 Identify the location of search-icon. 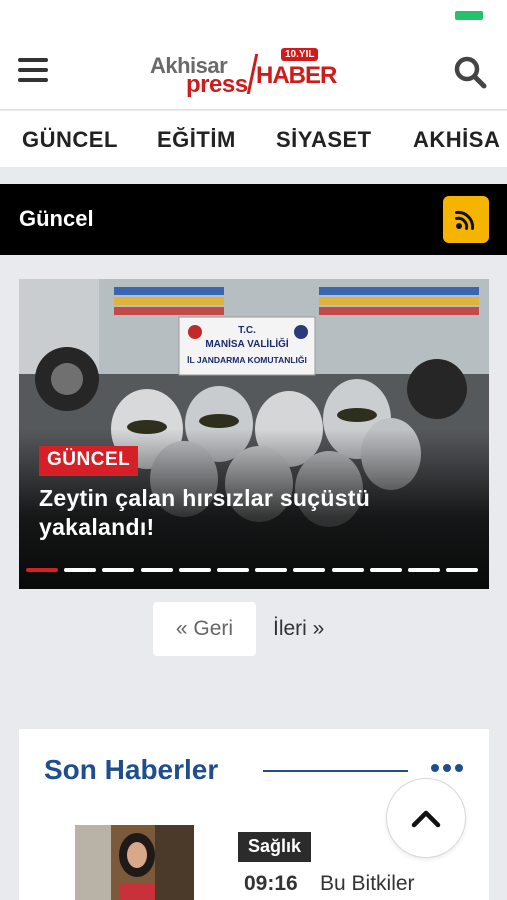
(470, 72).